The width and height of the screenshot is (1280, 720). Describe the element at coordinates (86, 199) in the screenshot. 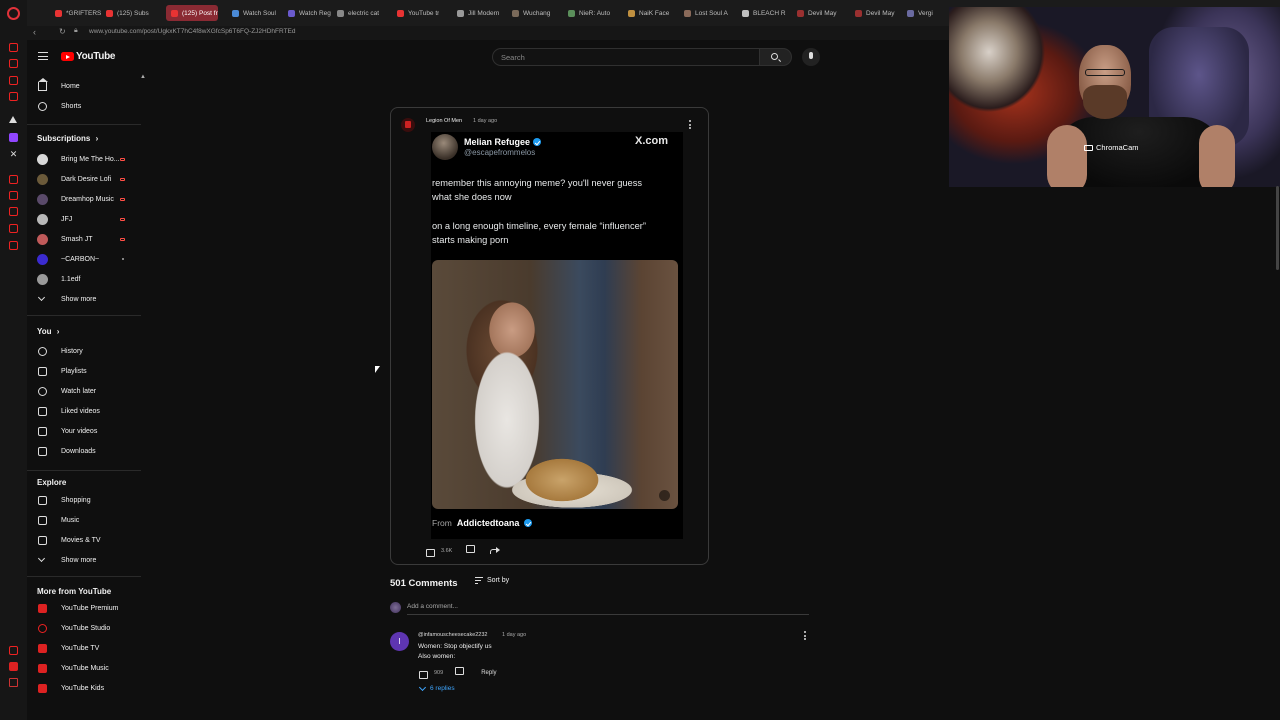

I see `subscription-item: Dreamhop Music` at that location.